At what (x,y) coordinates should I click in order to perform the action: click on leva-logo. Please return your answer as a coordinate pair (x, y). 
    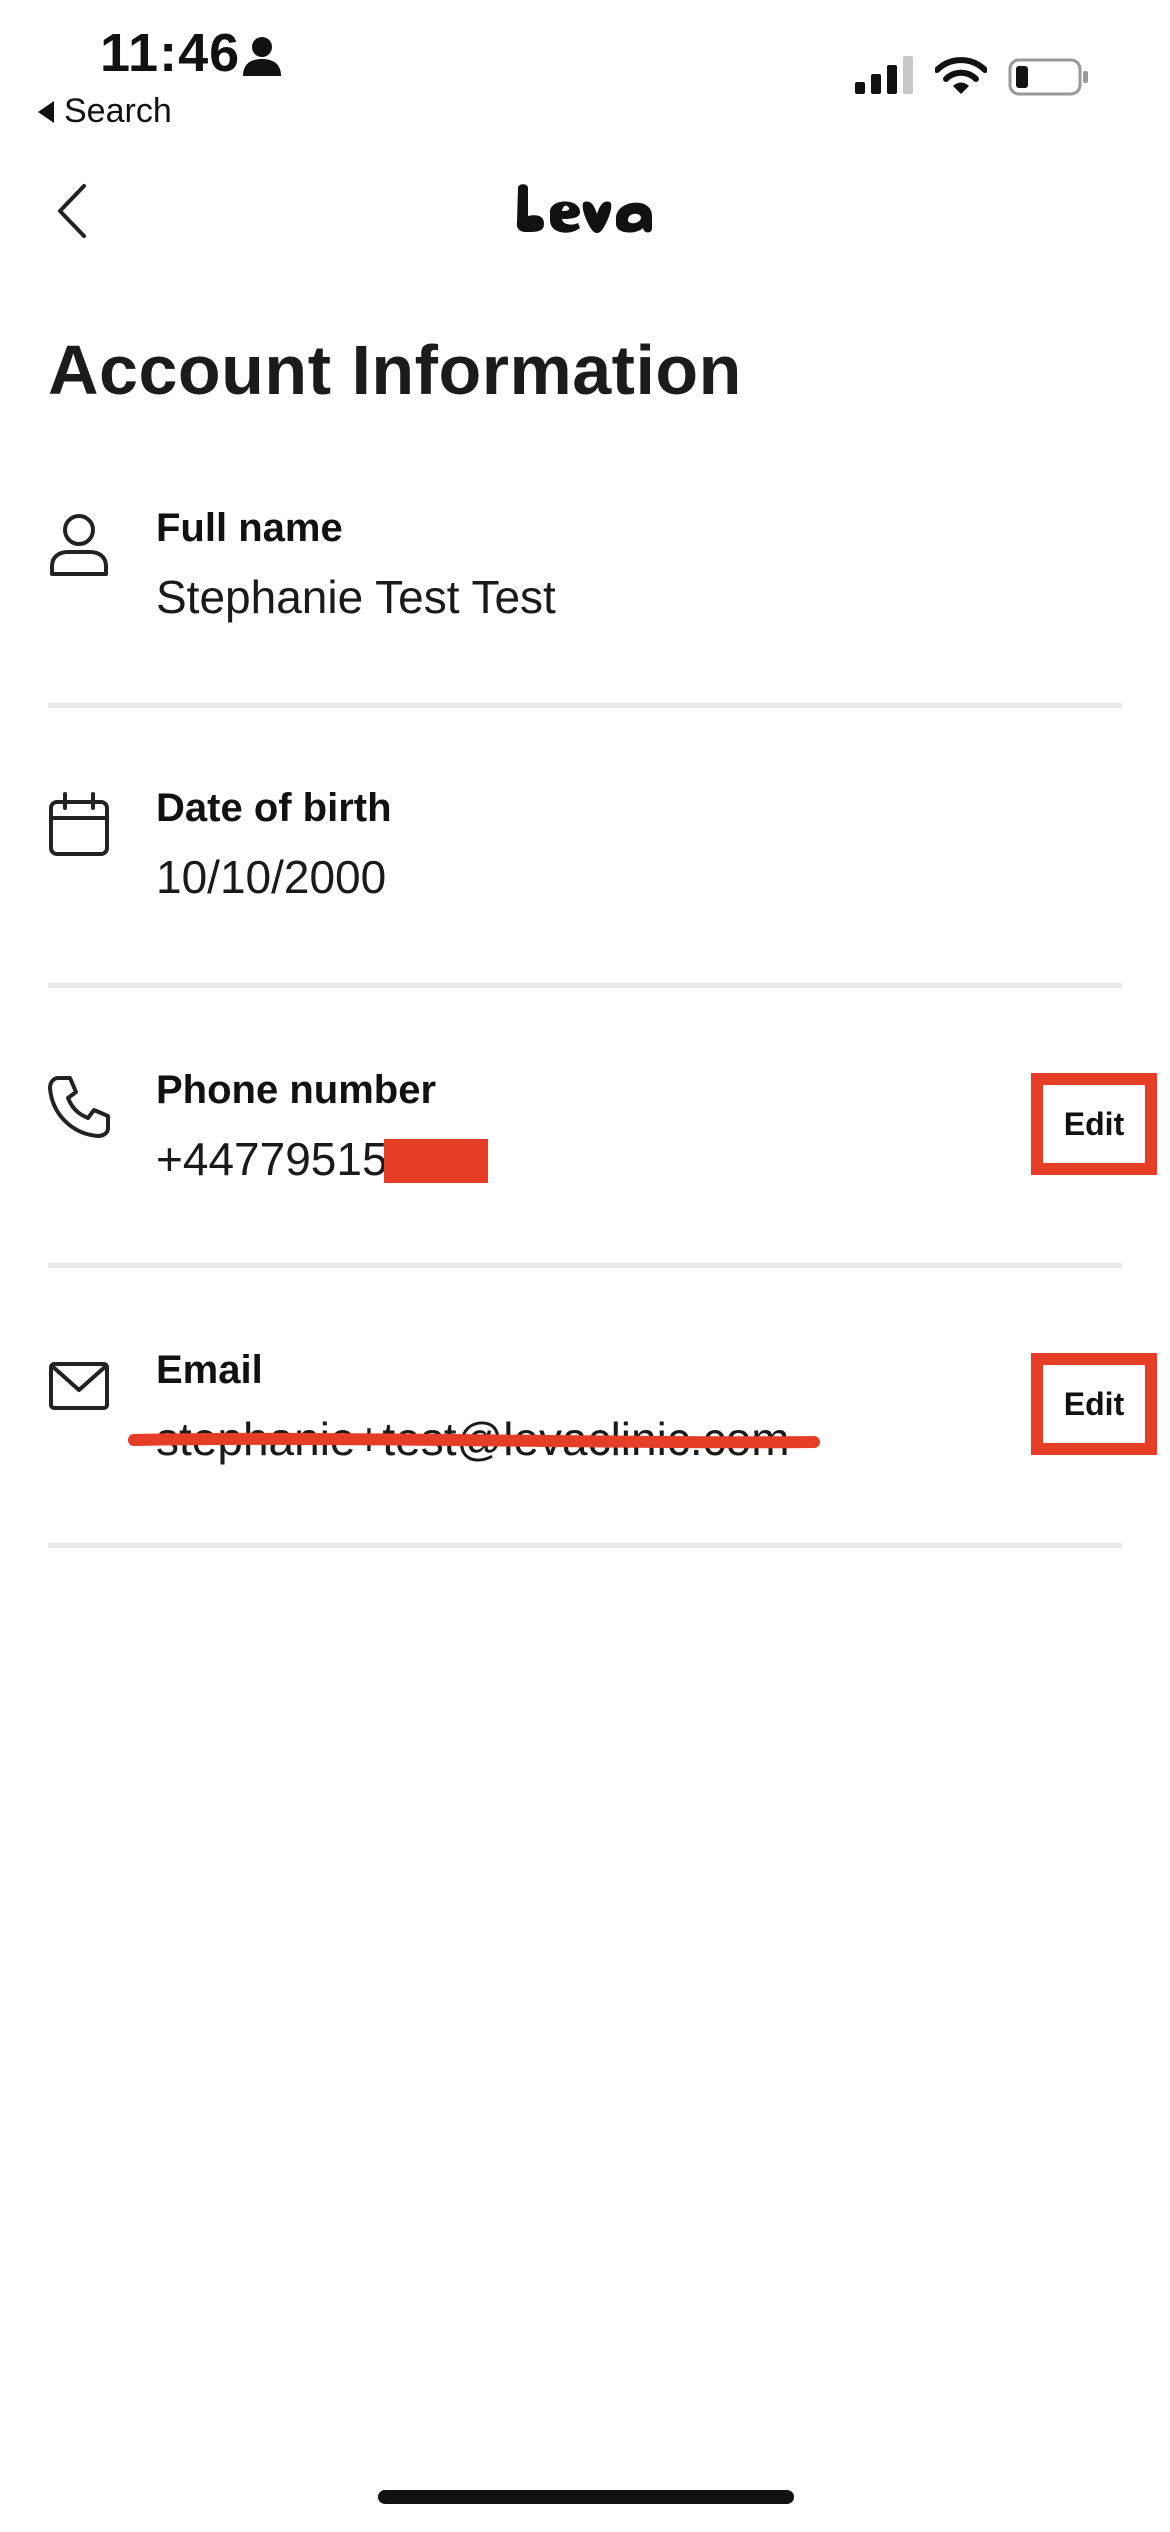
    Looking at the image, I should click on (584, 208).